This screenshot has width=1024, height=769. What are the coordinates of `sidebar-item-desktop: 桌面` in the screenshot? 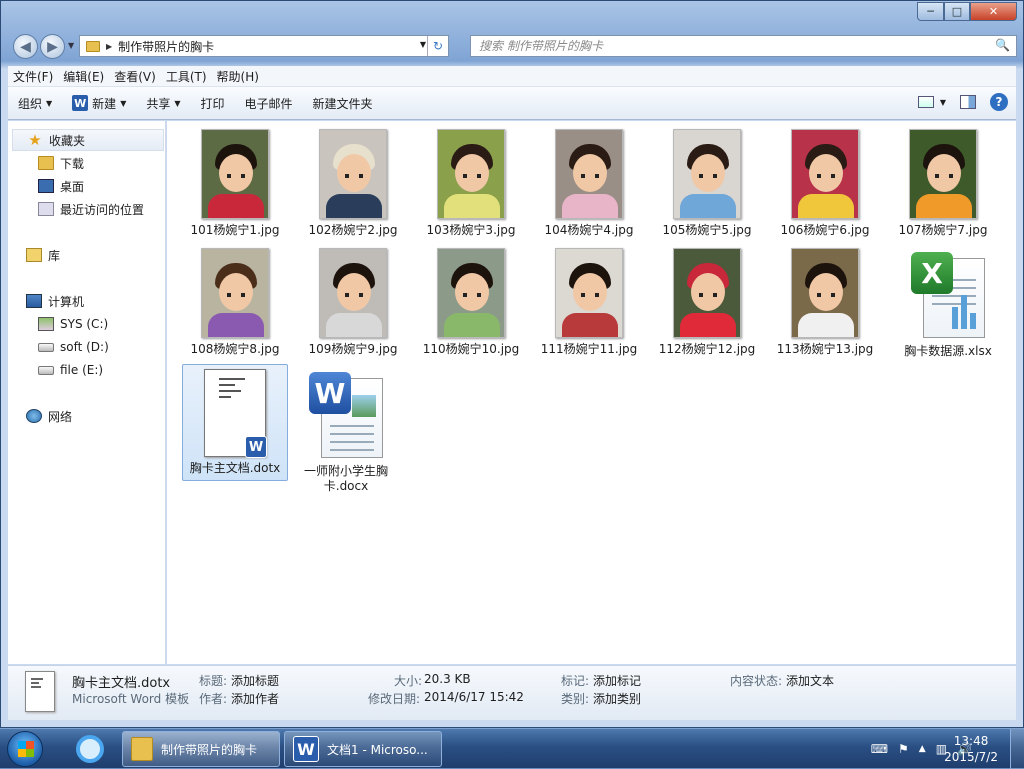 It's located at (86, 186).